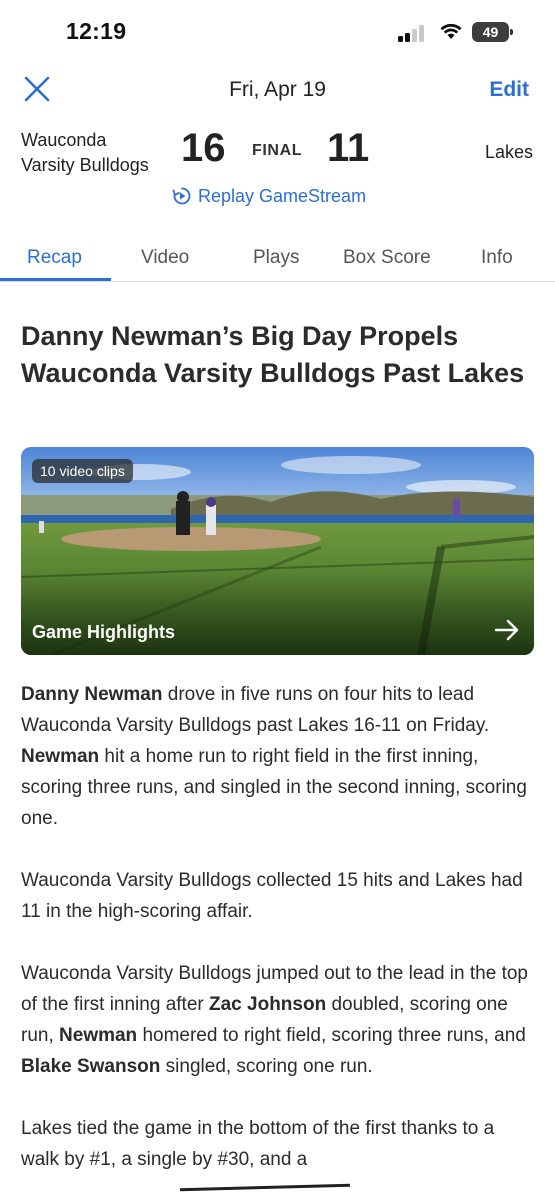 The image size is (555, 1200). What do you see at coordinates (497, 258) in the screenshot?
I see `tab-info: Info` at bounding box center [497, 258].